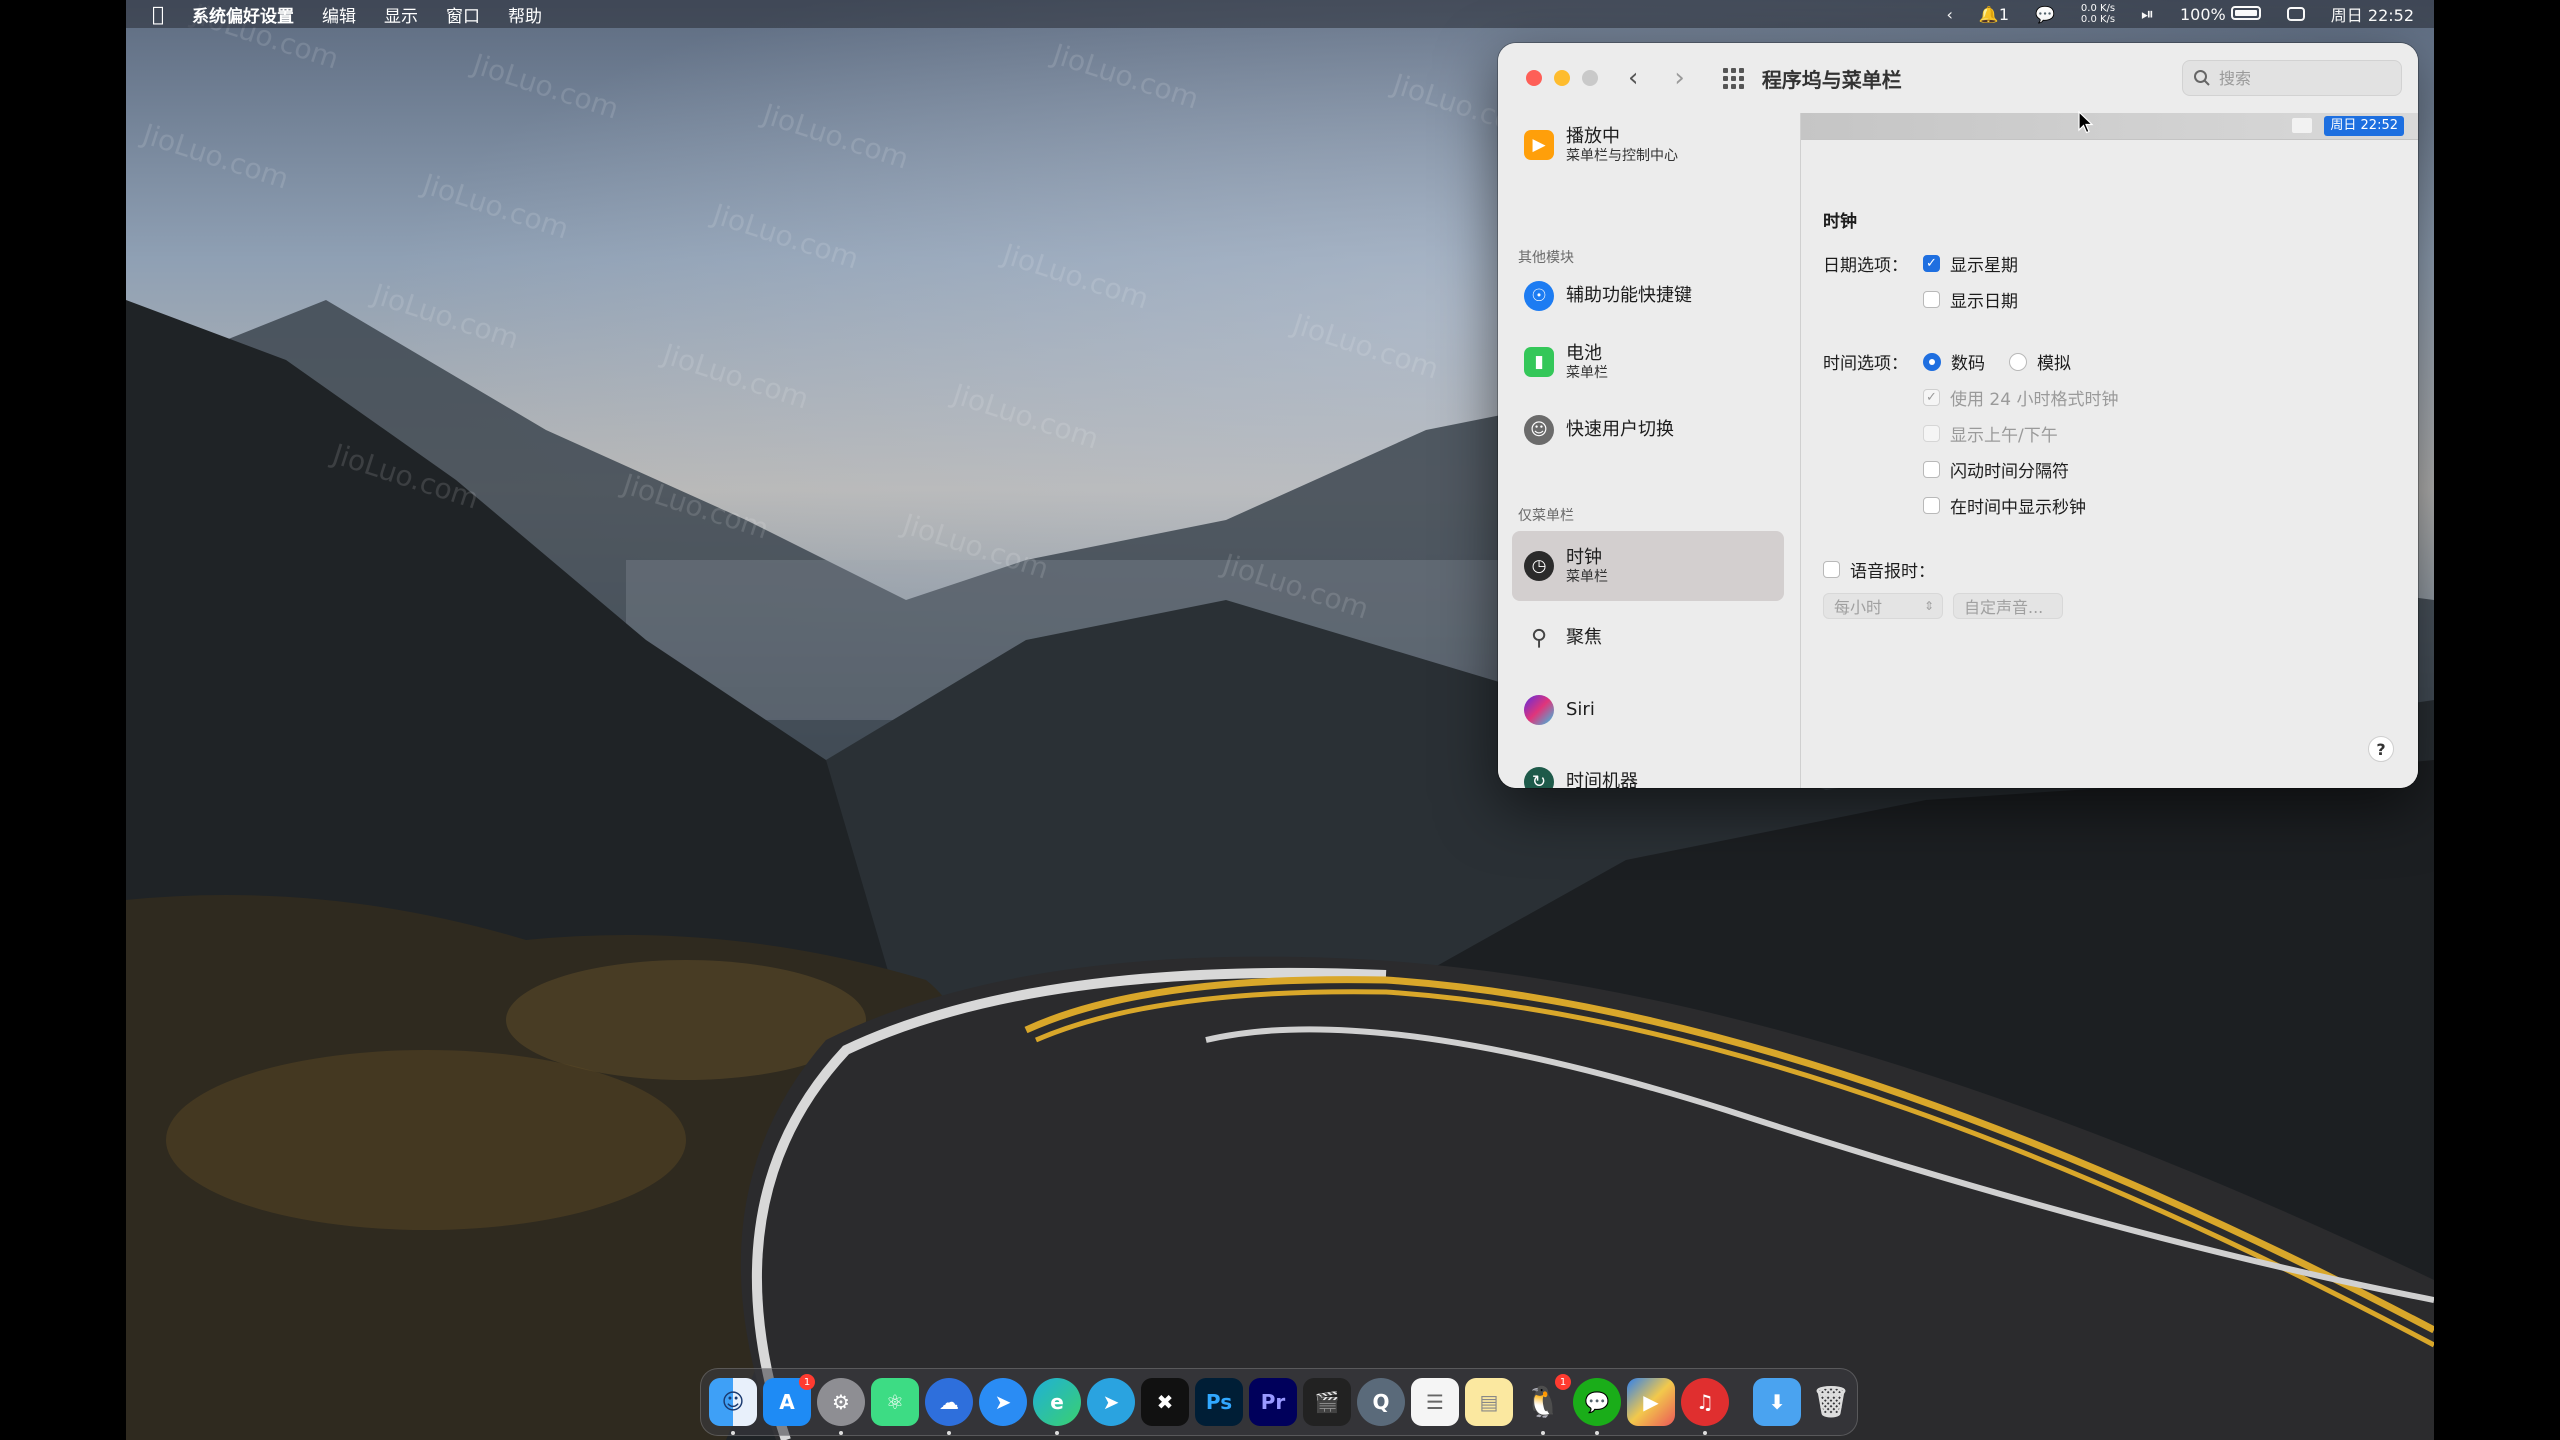 The width and height of the screenshot is (2560, 1440). What do you see at coordinates (463, 14) in the screenshot?
I see `menu-window: 窗口` at bounding box center [463, 14].